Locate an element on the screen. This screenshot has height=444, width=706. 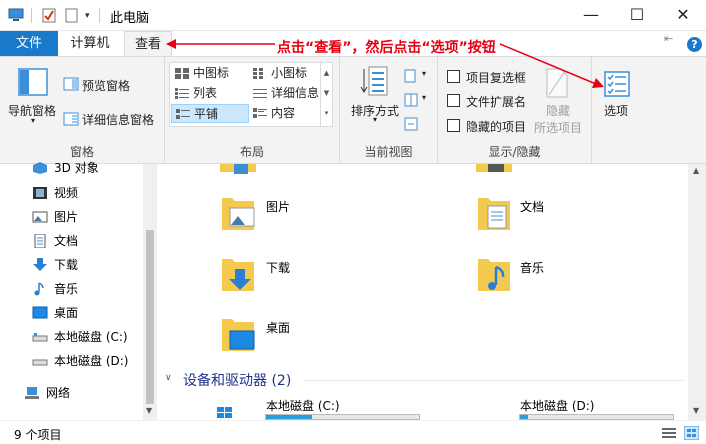
window-title: 此电脑 is located at coordinates (130, 18).